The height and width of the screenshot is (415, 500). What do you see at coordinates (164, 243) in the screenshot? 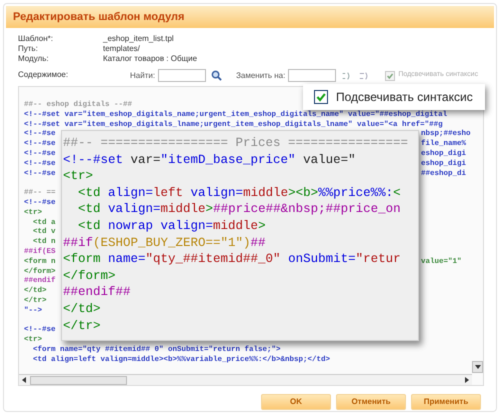
I see `magnified-code-line: ##if(ESHOP_BUY_ZERO=="1")##` at bounding box center [164, 243].